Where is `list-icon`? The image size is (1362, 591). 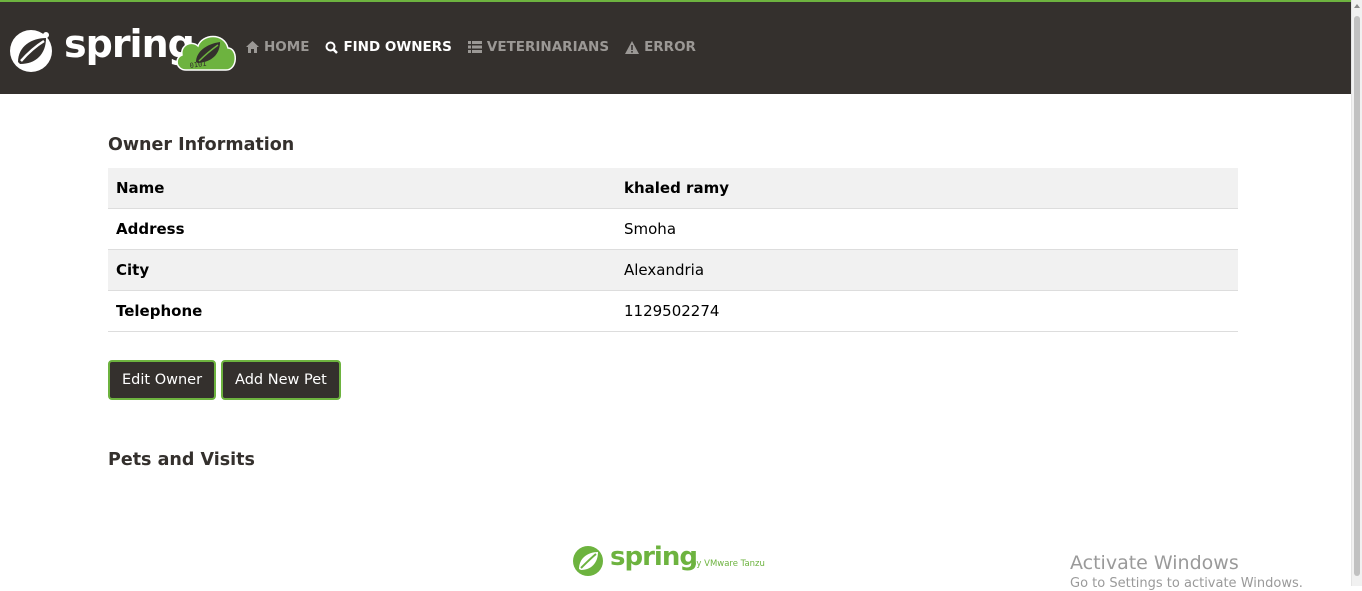 list-icon is located at coordinates (474, 47).